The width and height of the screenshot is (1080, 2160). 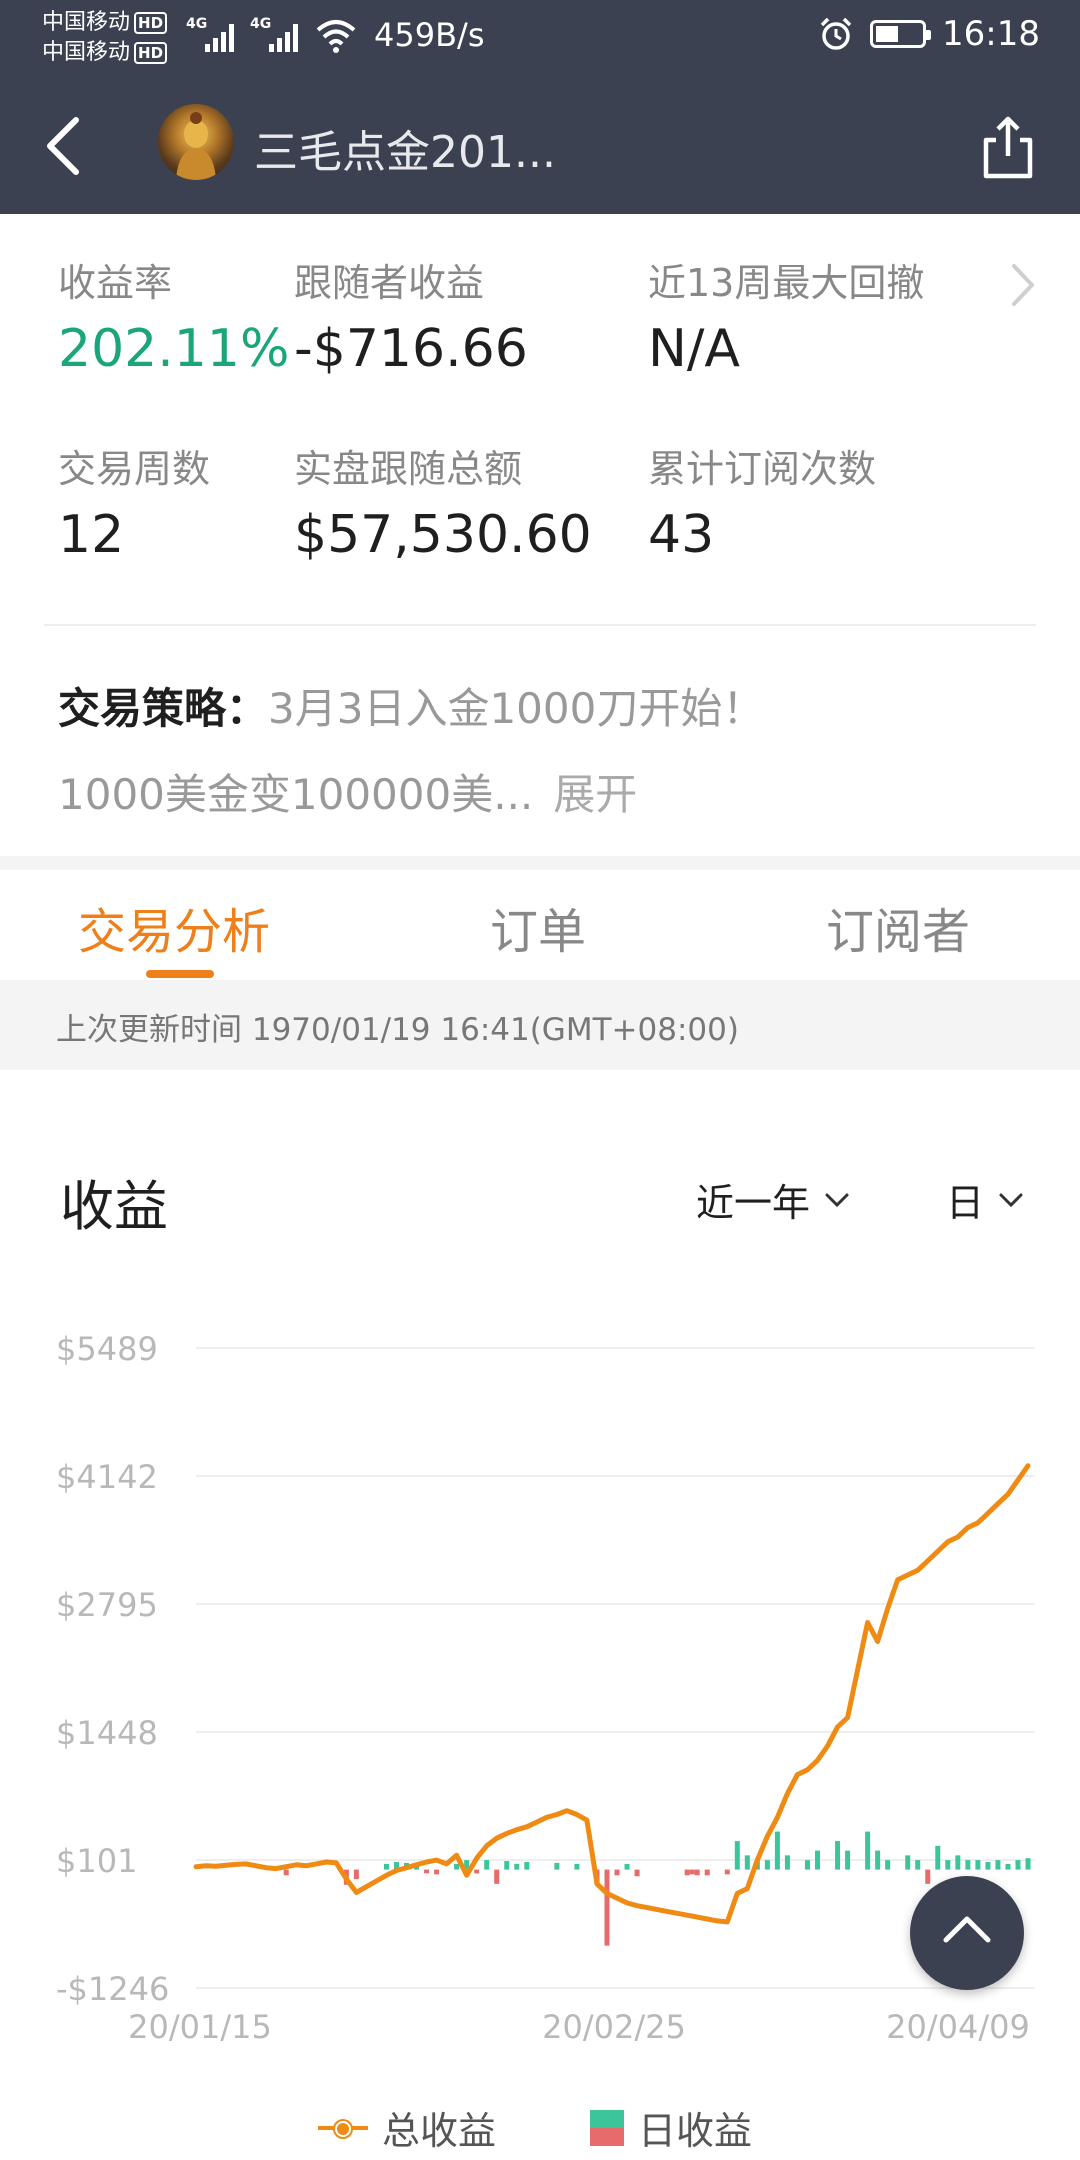 What do you see at coordinates (411, 349) in the screenshot?
I see `stat-value: -$716.66` at bounding box center [411, 349].